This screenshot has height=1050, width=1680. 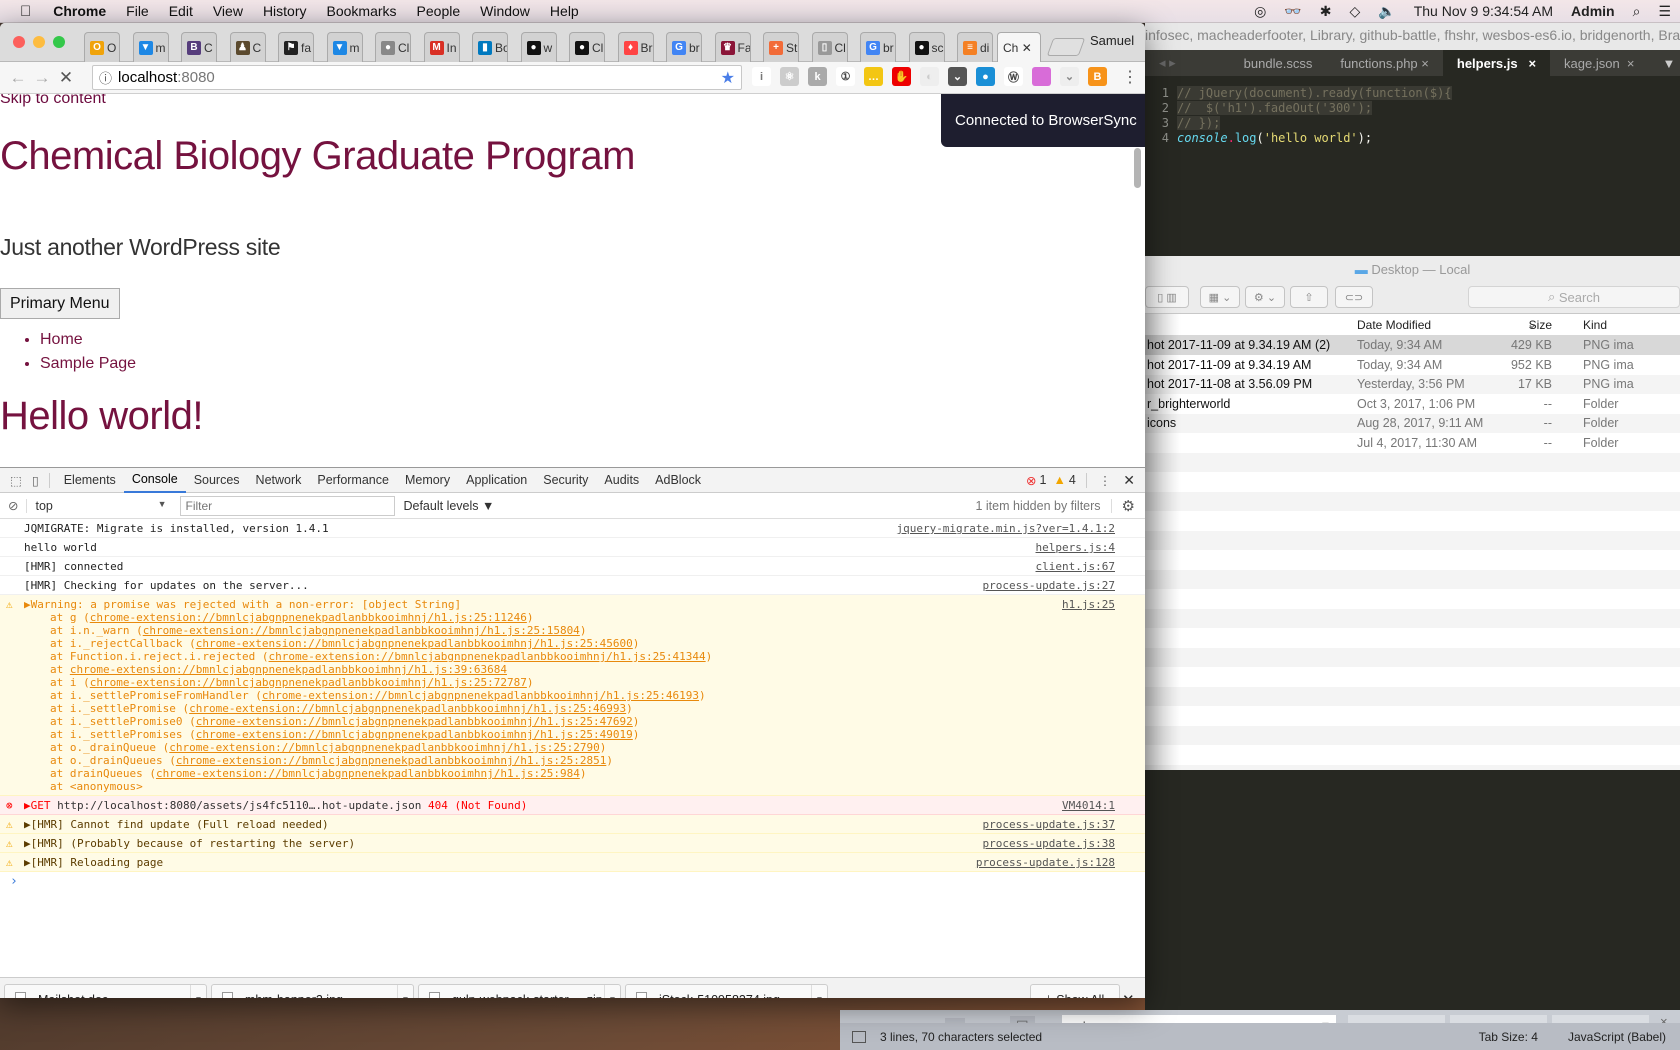 What do you see at coordinates (150, 47) in the screenshot?
I see `browser-tab: ▼ m` at bounding box center [150, 47].